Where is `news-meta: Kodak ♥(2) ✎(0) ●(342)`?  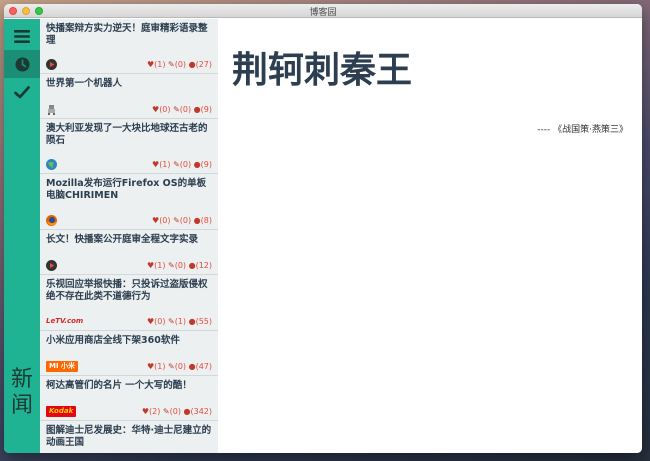
news-meta: Kodak ♥(2) ✎(0) ●(342) is located at coordinates (129, 411).